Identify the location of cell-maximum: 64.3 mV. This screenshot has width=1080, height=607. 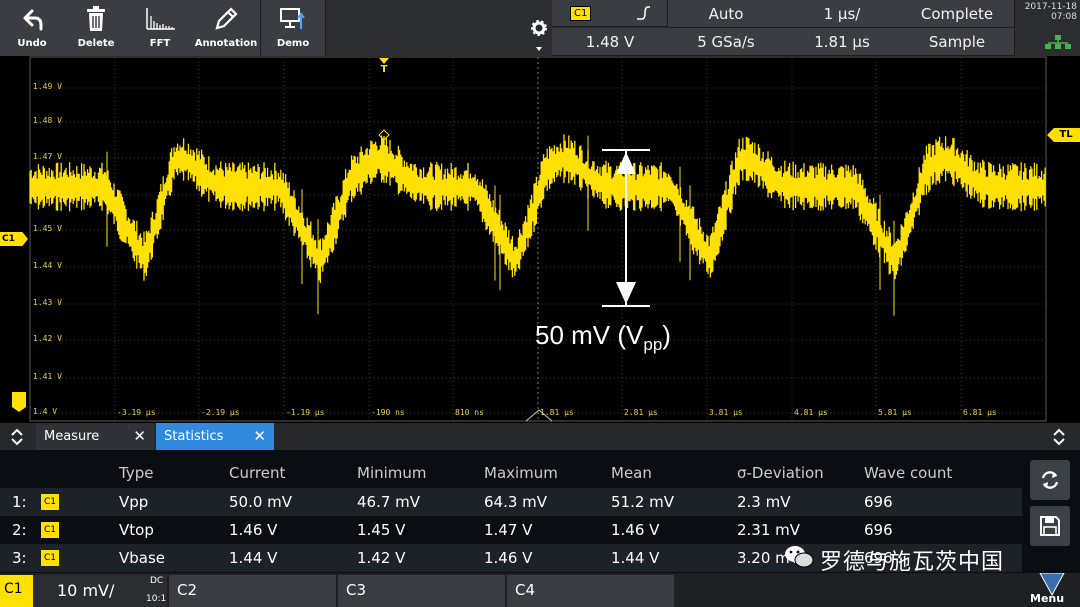
(516, 502).